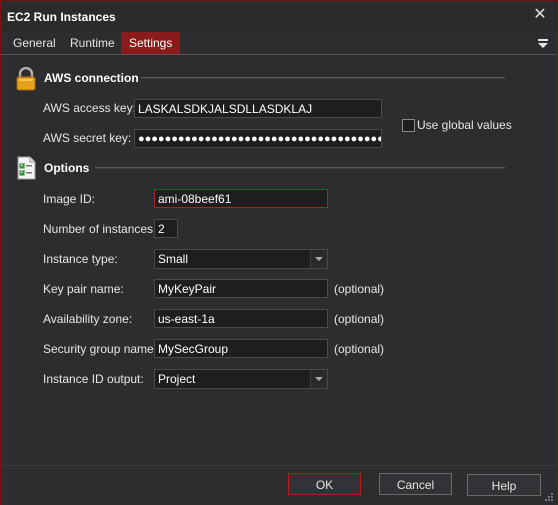 Image resolution: width=558 pixels, height=505 pixels. Describe the element at coordinates (88, 319) in the screenshot. I see `availability-zone-label: Availability zone:` at that location.